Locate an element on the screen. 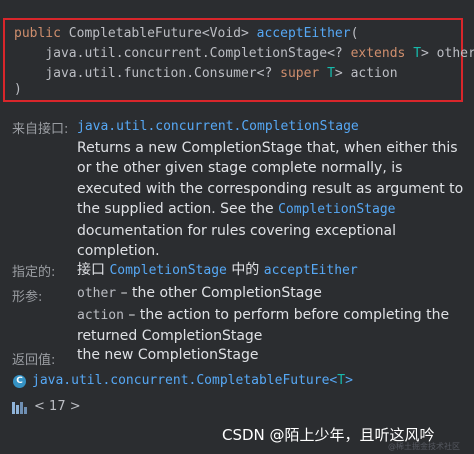  specified-by-content: 接口 CompletionStage 中的 acceptEither is located at coordinates (217, 269).